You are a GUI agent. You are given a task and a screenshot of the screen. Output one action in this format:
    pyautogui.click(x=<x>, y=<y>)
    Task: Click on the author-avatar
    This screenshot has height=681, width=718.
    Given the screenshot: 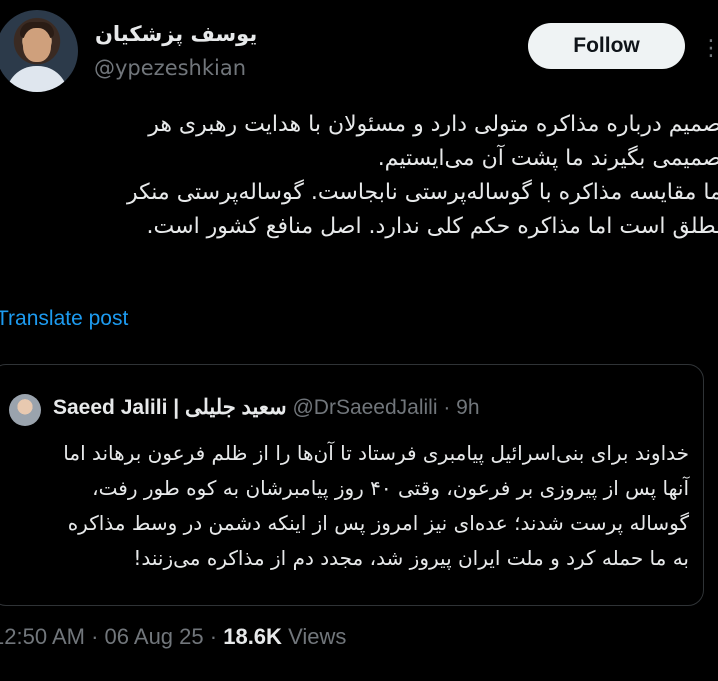 What is the action you would take?
    pyautogui.click(x=39, y=51)
    